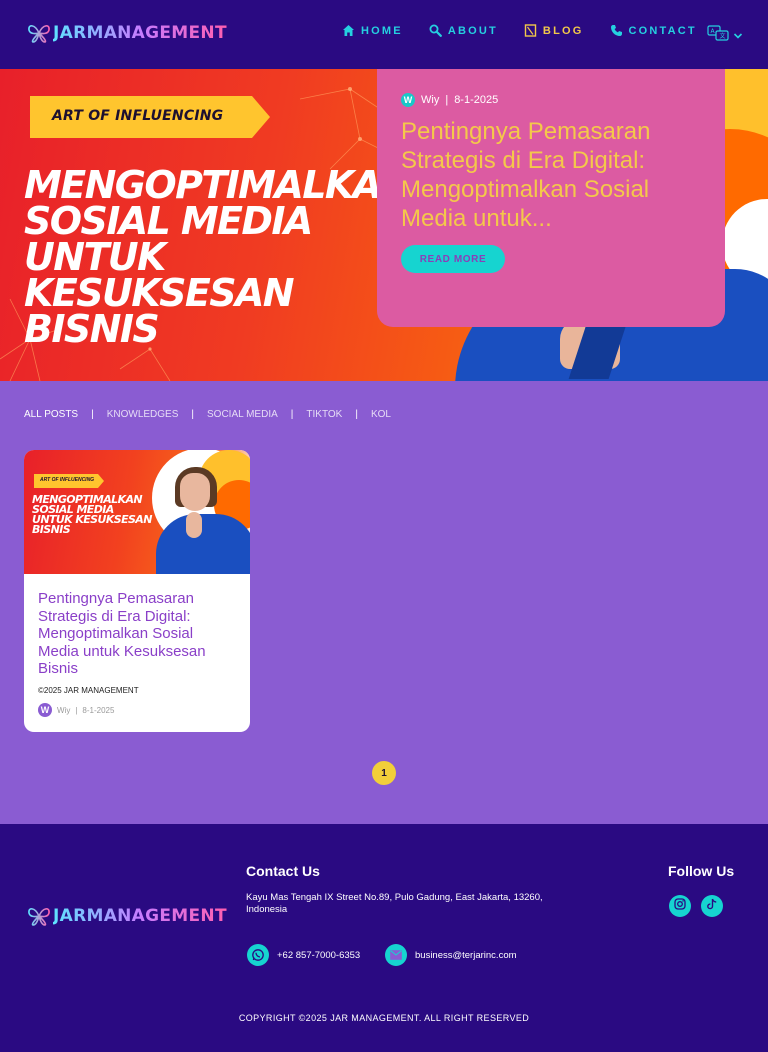 The image size is (768, 1052). I want to click on svg-text: A, so click(713, 31).